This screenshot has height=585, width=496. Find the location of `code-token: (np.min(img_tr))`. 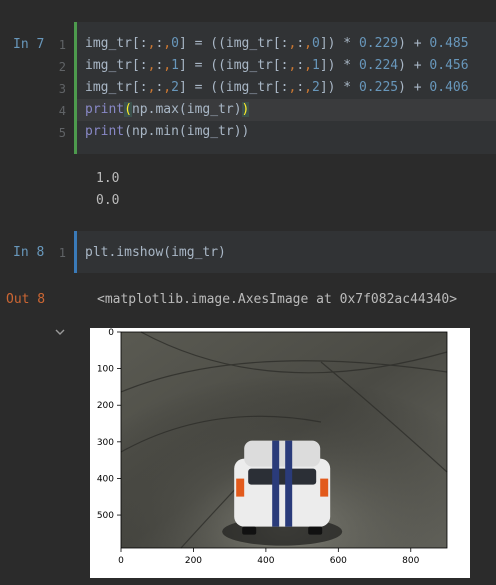

code-token: (np.min(img_tr)) is located at coordinates (187, 131).